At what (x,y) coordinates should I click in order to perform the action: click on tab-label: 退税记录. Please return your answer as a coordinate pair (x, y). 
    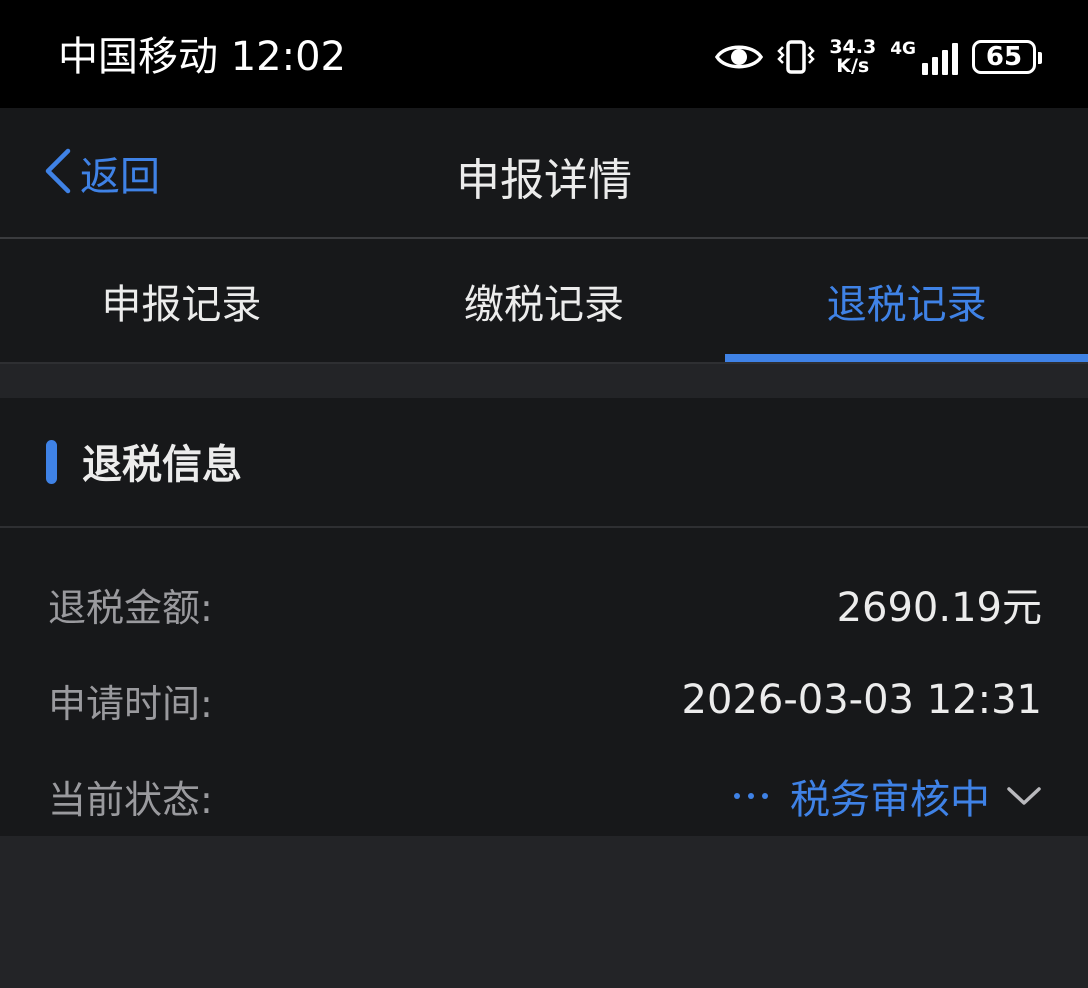
    Looking at the image, I should click on (906, 304).